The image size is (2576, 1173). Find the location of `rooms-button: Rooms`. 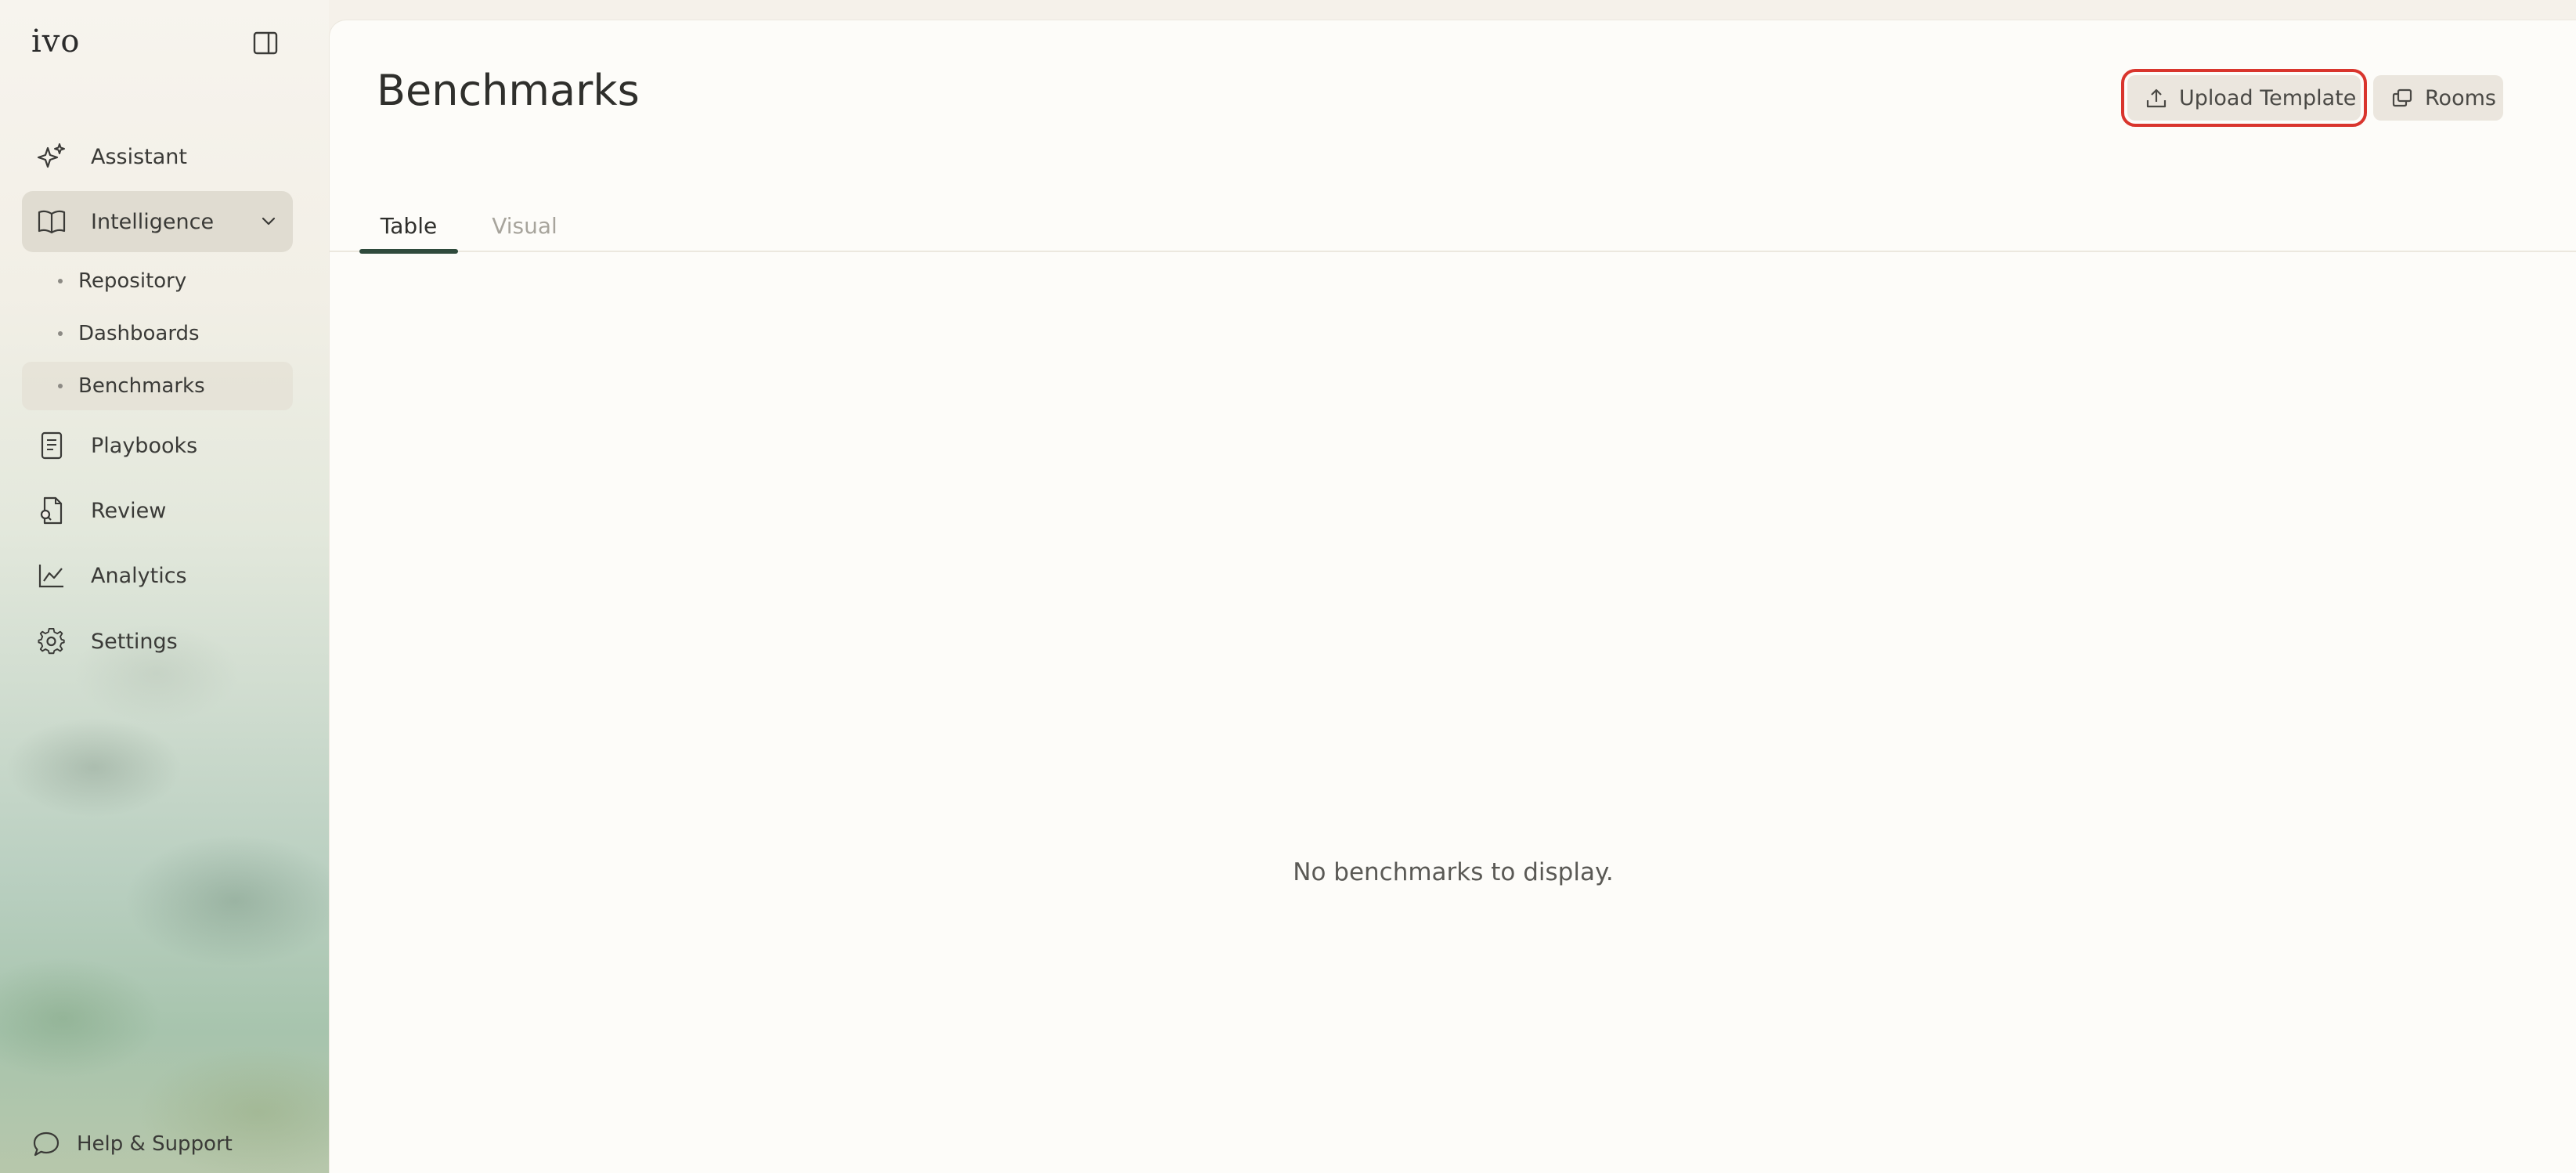

rooms-button: Rooms is located at coordinates (2438, 98).